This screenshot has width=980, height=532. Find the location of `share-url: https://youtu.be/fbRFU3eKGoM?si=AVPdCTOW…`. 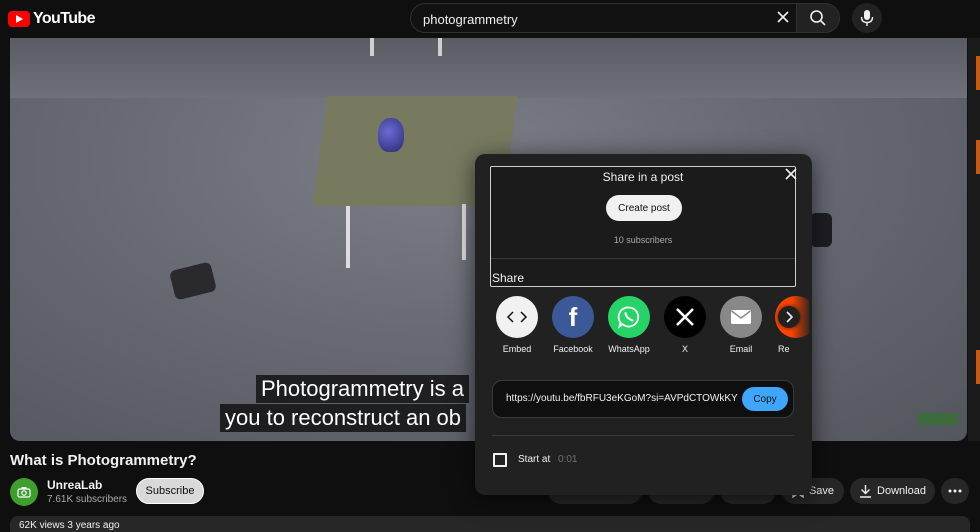

share-url: https://youtu.be/fbRFU3eKGoM?si=AVPdCTOW… is located at coordinates (622, 398).